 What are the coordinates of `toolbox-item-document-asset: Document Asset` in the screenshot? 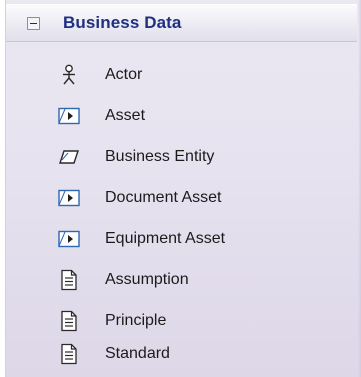 It's located at (176, 198).